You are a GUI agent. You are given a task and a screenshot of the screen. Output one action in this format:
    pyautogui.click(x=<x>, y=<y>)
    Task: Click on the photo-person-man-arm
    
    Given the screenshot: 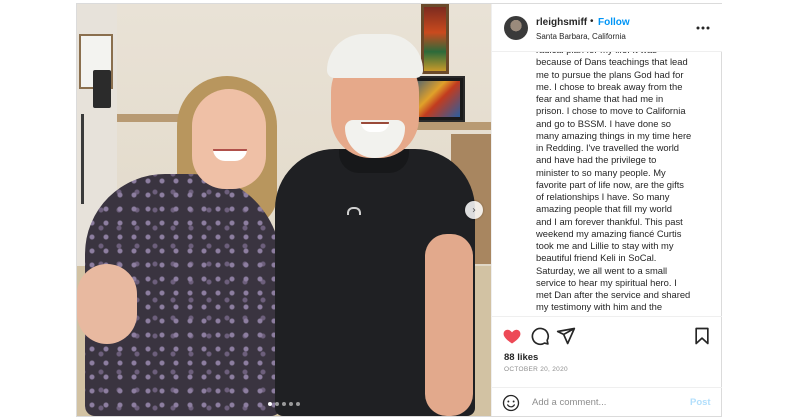 What is the action you would take?
    pyautogui.click(x=449, y=325)
    